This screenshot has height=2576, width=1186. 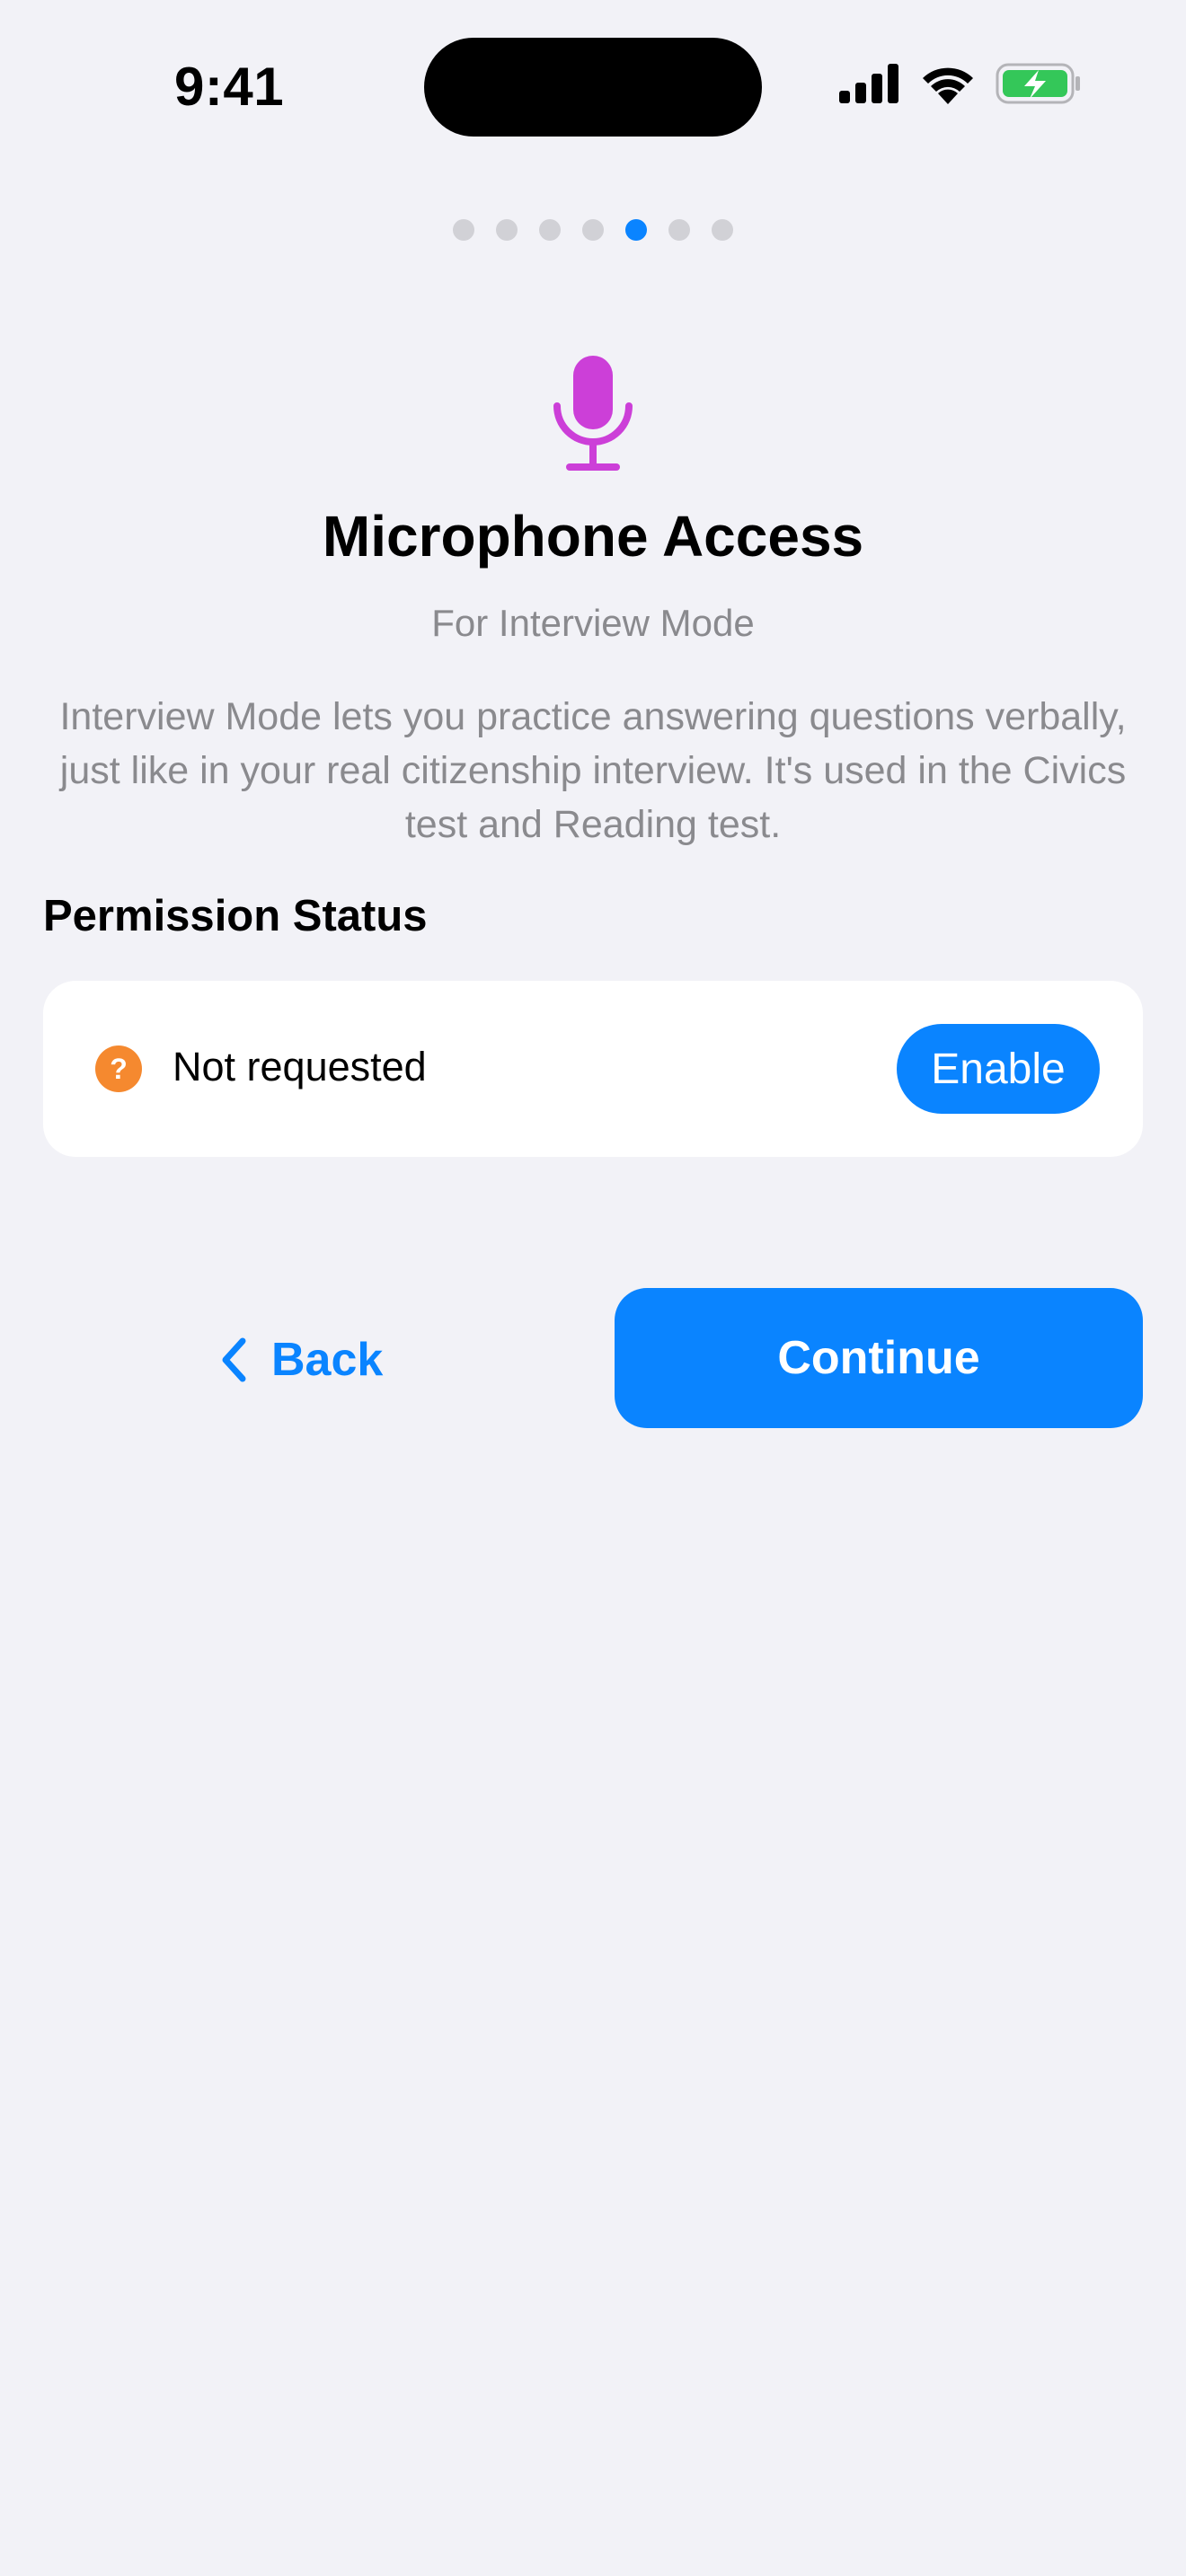 I want to click on status-icons, so click(x=960, y=83).